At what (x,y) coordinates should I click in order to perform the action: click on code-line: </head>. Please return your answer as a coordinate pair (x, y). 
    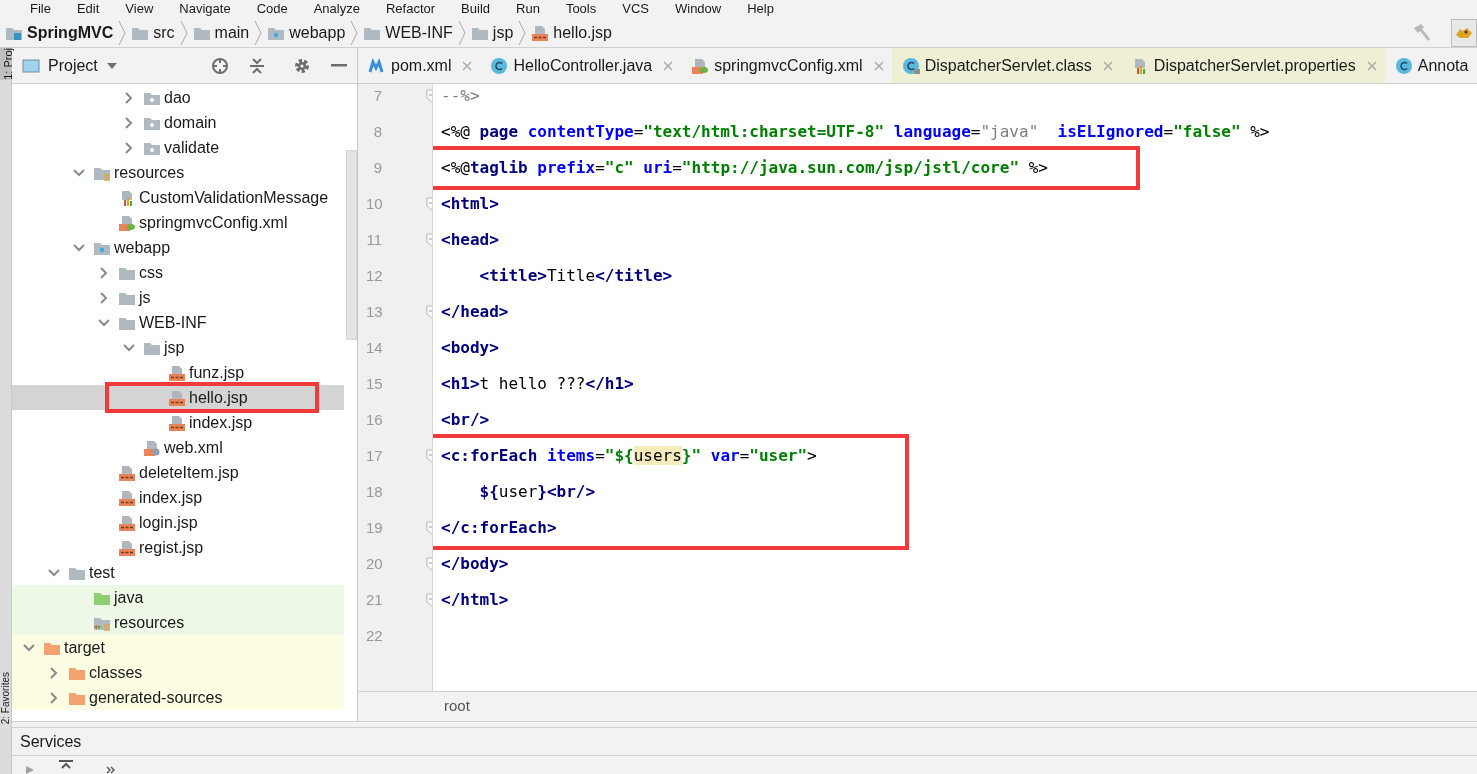
    Looking at the image, I should click on (475, 312).